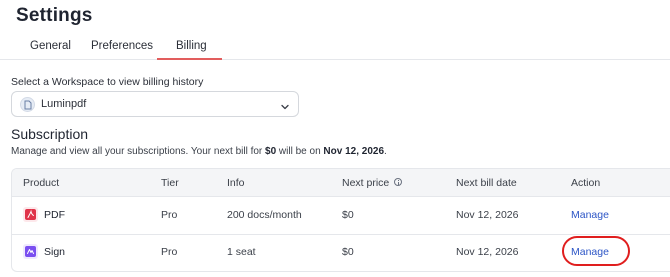  I want to click on tab-general: General, so click(50, 46).